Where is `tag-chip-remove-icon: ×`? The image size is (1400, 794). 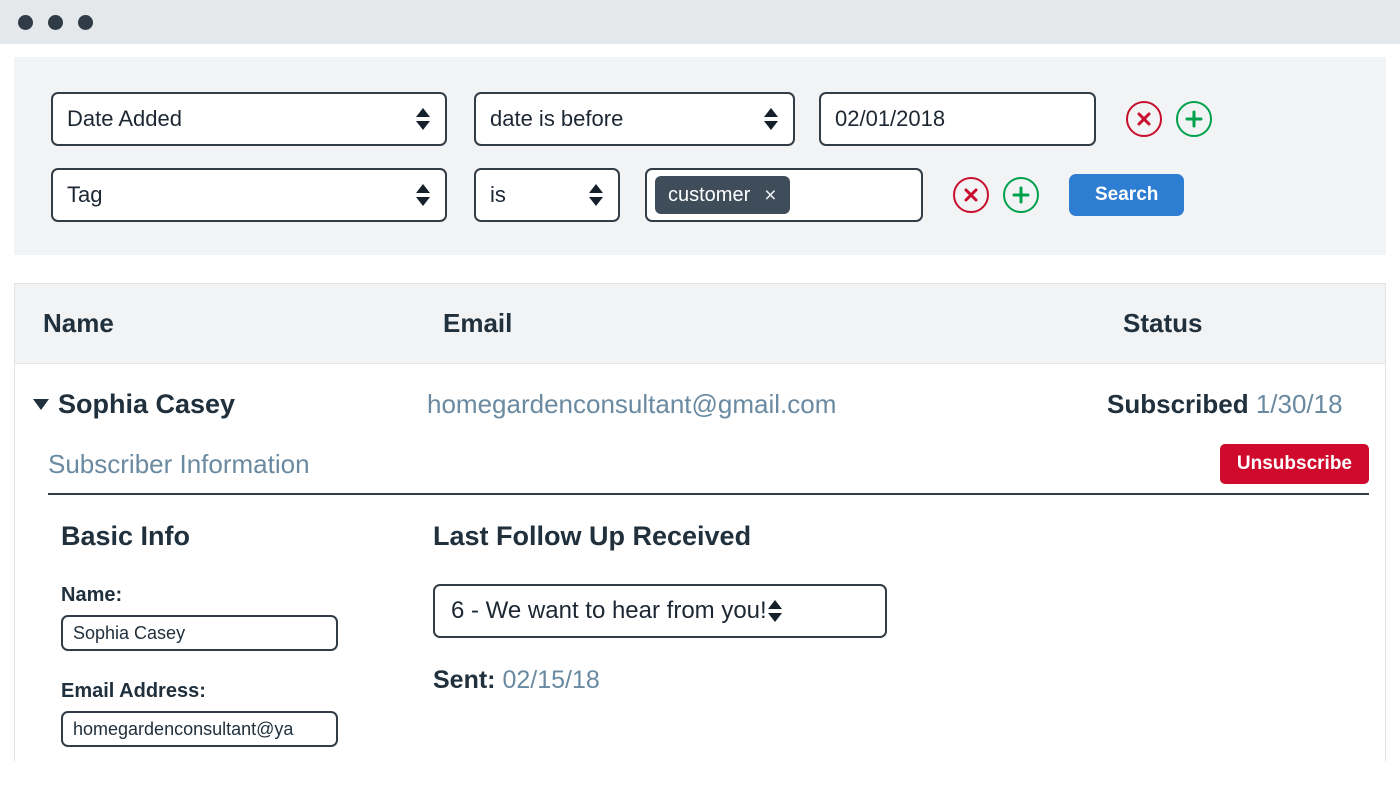 tag-chip-remove-icon: × is located at coordinates (770, 195).